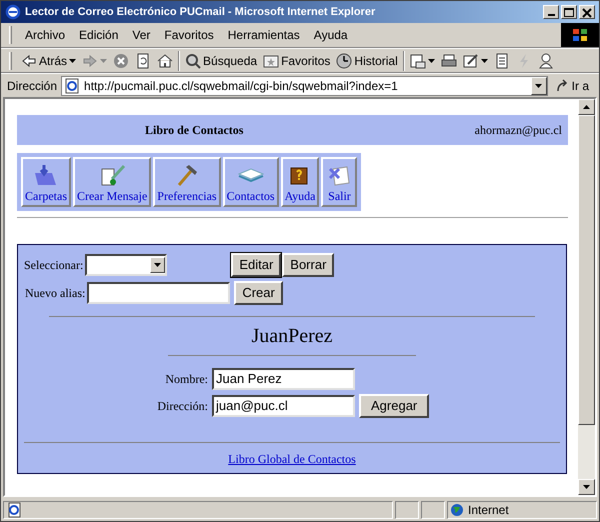 The image size is (600, 522). I want to click on down-arrow-icon, so click(586, 487).